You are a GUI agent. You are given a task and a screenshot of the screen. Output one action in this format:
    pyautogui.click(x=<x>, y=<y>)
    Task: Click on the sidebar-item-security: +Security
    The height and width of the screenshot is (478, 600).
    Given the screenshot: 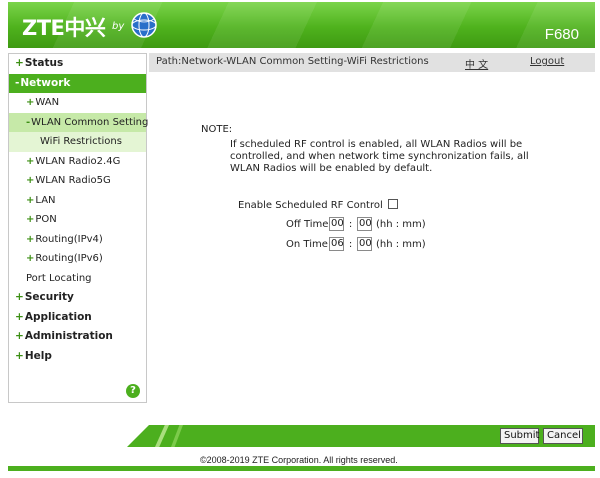 What is the action you would take?
    pyautogui.click(x=77, y=298)
    